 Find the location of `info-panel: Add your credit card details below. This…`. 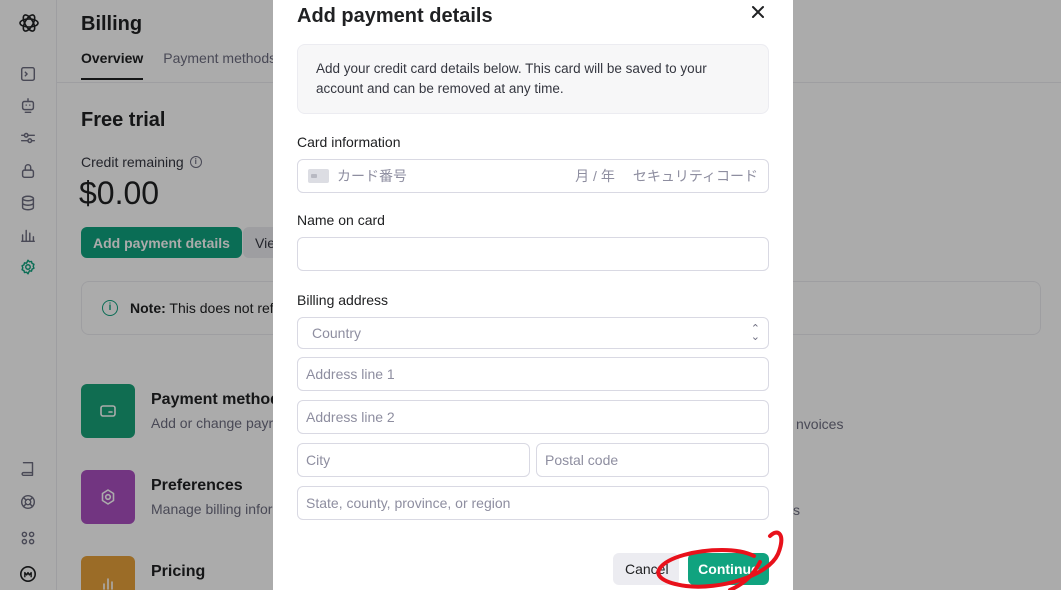

info-panel: Add your credit card details below. This… is located at coordinates (533, 79).